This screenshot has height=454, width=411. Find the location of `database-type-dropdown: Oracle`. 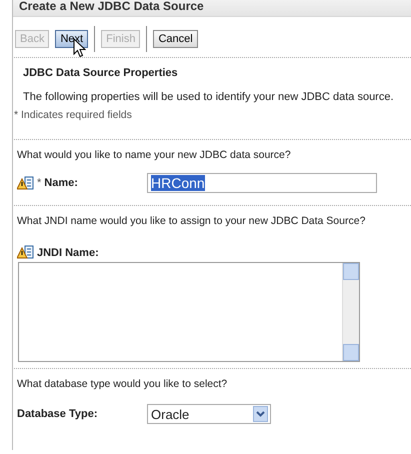

database-type-dropdown: Oracle is located at coordinates (209, 414).